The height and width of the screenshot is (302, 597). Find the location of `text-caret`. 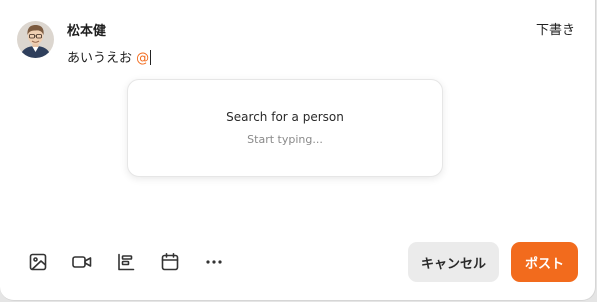

text-caret is located at coordinates (151, 57).